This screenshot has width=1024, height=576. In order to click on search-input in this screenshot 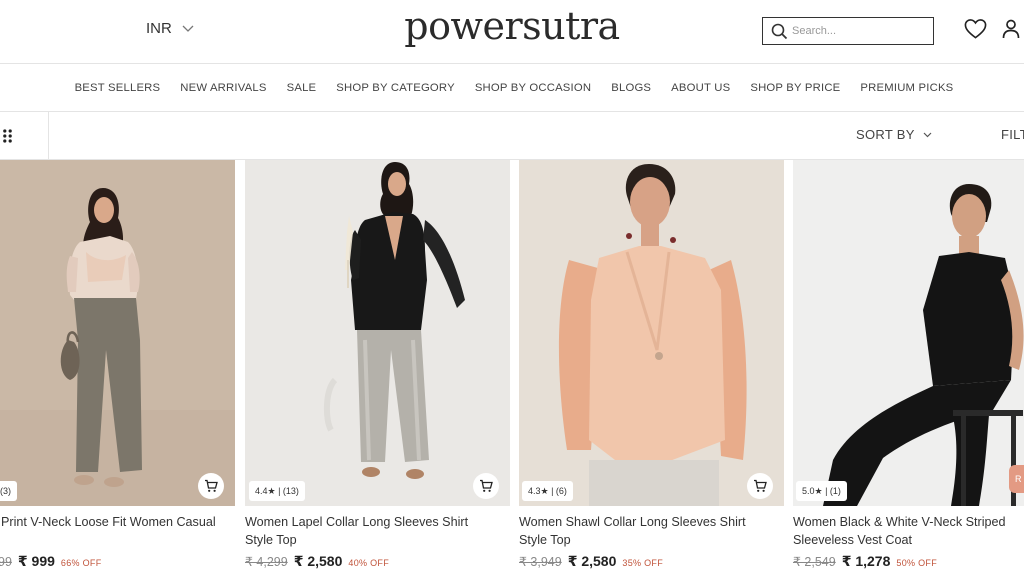, I will do `click(857, 31)`.